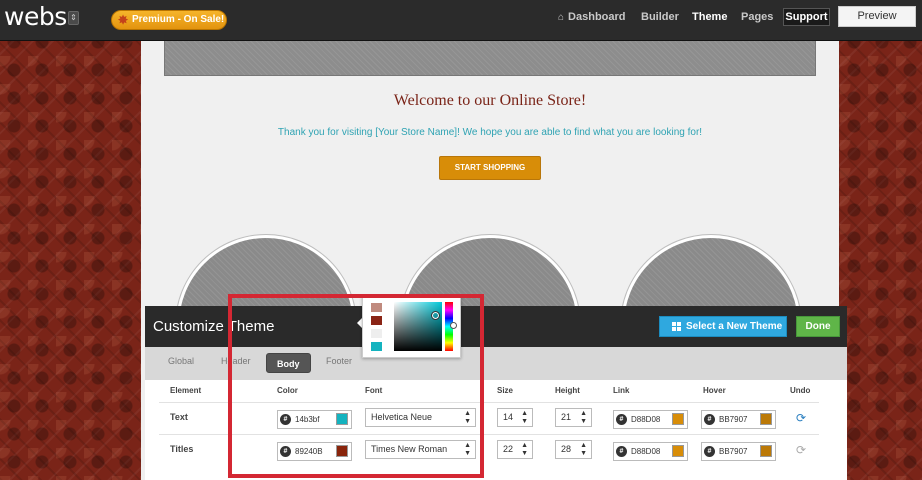 This screenshot has height=480, width=922. What do you see at coordinates (123, 20) in the screenshot?
I see `star-icon: ✸` at bounding box center [123, 20].